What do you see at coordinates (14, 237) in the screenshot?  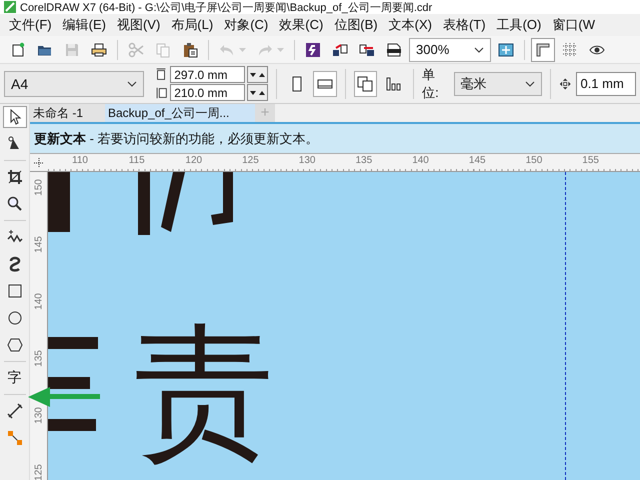 I see `freehand-tool-icon` at bounding box center [14, 237].